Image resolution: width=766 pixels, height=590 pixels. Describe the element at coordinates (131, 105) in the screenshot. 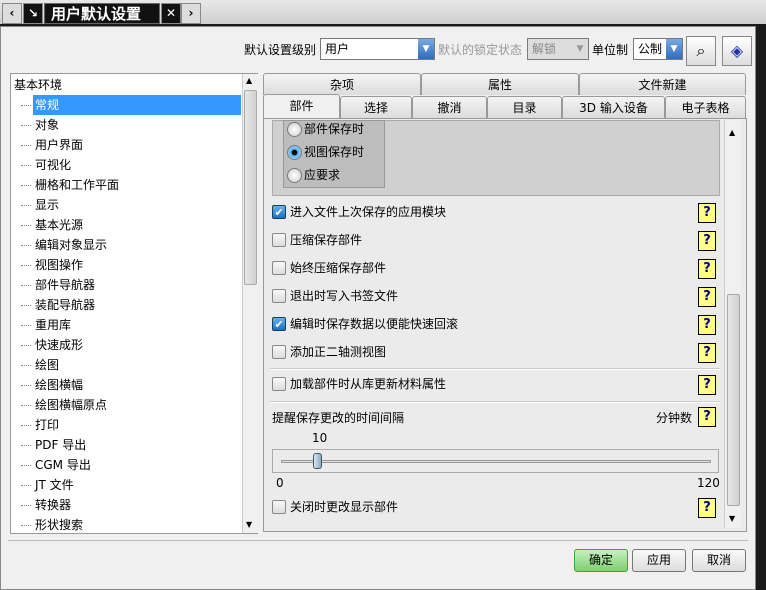

I see `tree-item: 常规` at that location.